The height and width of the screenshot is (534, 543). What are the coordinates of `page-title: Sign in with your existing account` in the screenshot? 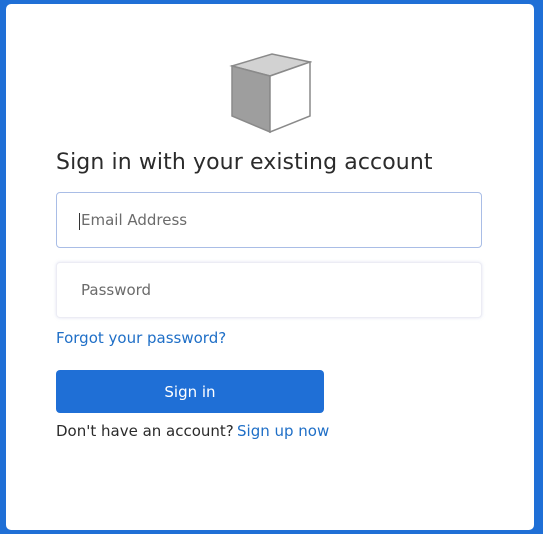 It's located at (244, 162).